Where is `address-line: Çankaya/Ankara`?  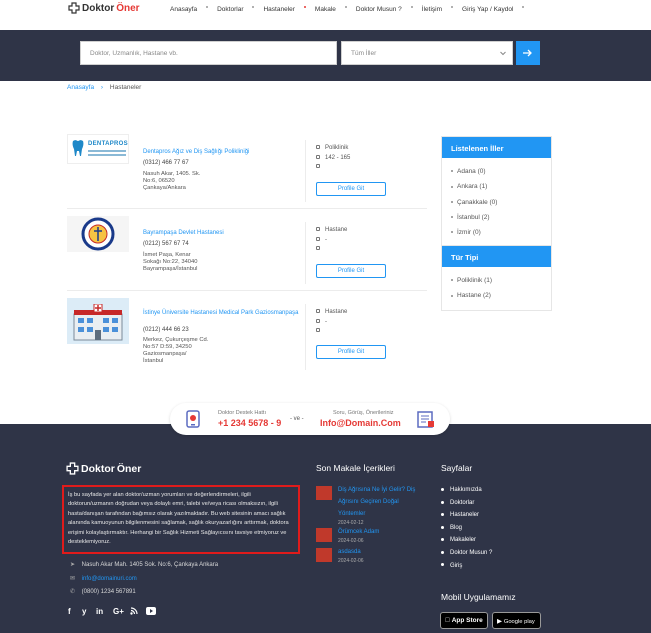
address-line: Çankaya/Ankara is located at coordinates (164, 188).